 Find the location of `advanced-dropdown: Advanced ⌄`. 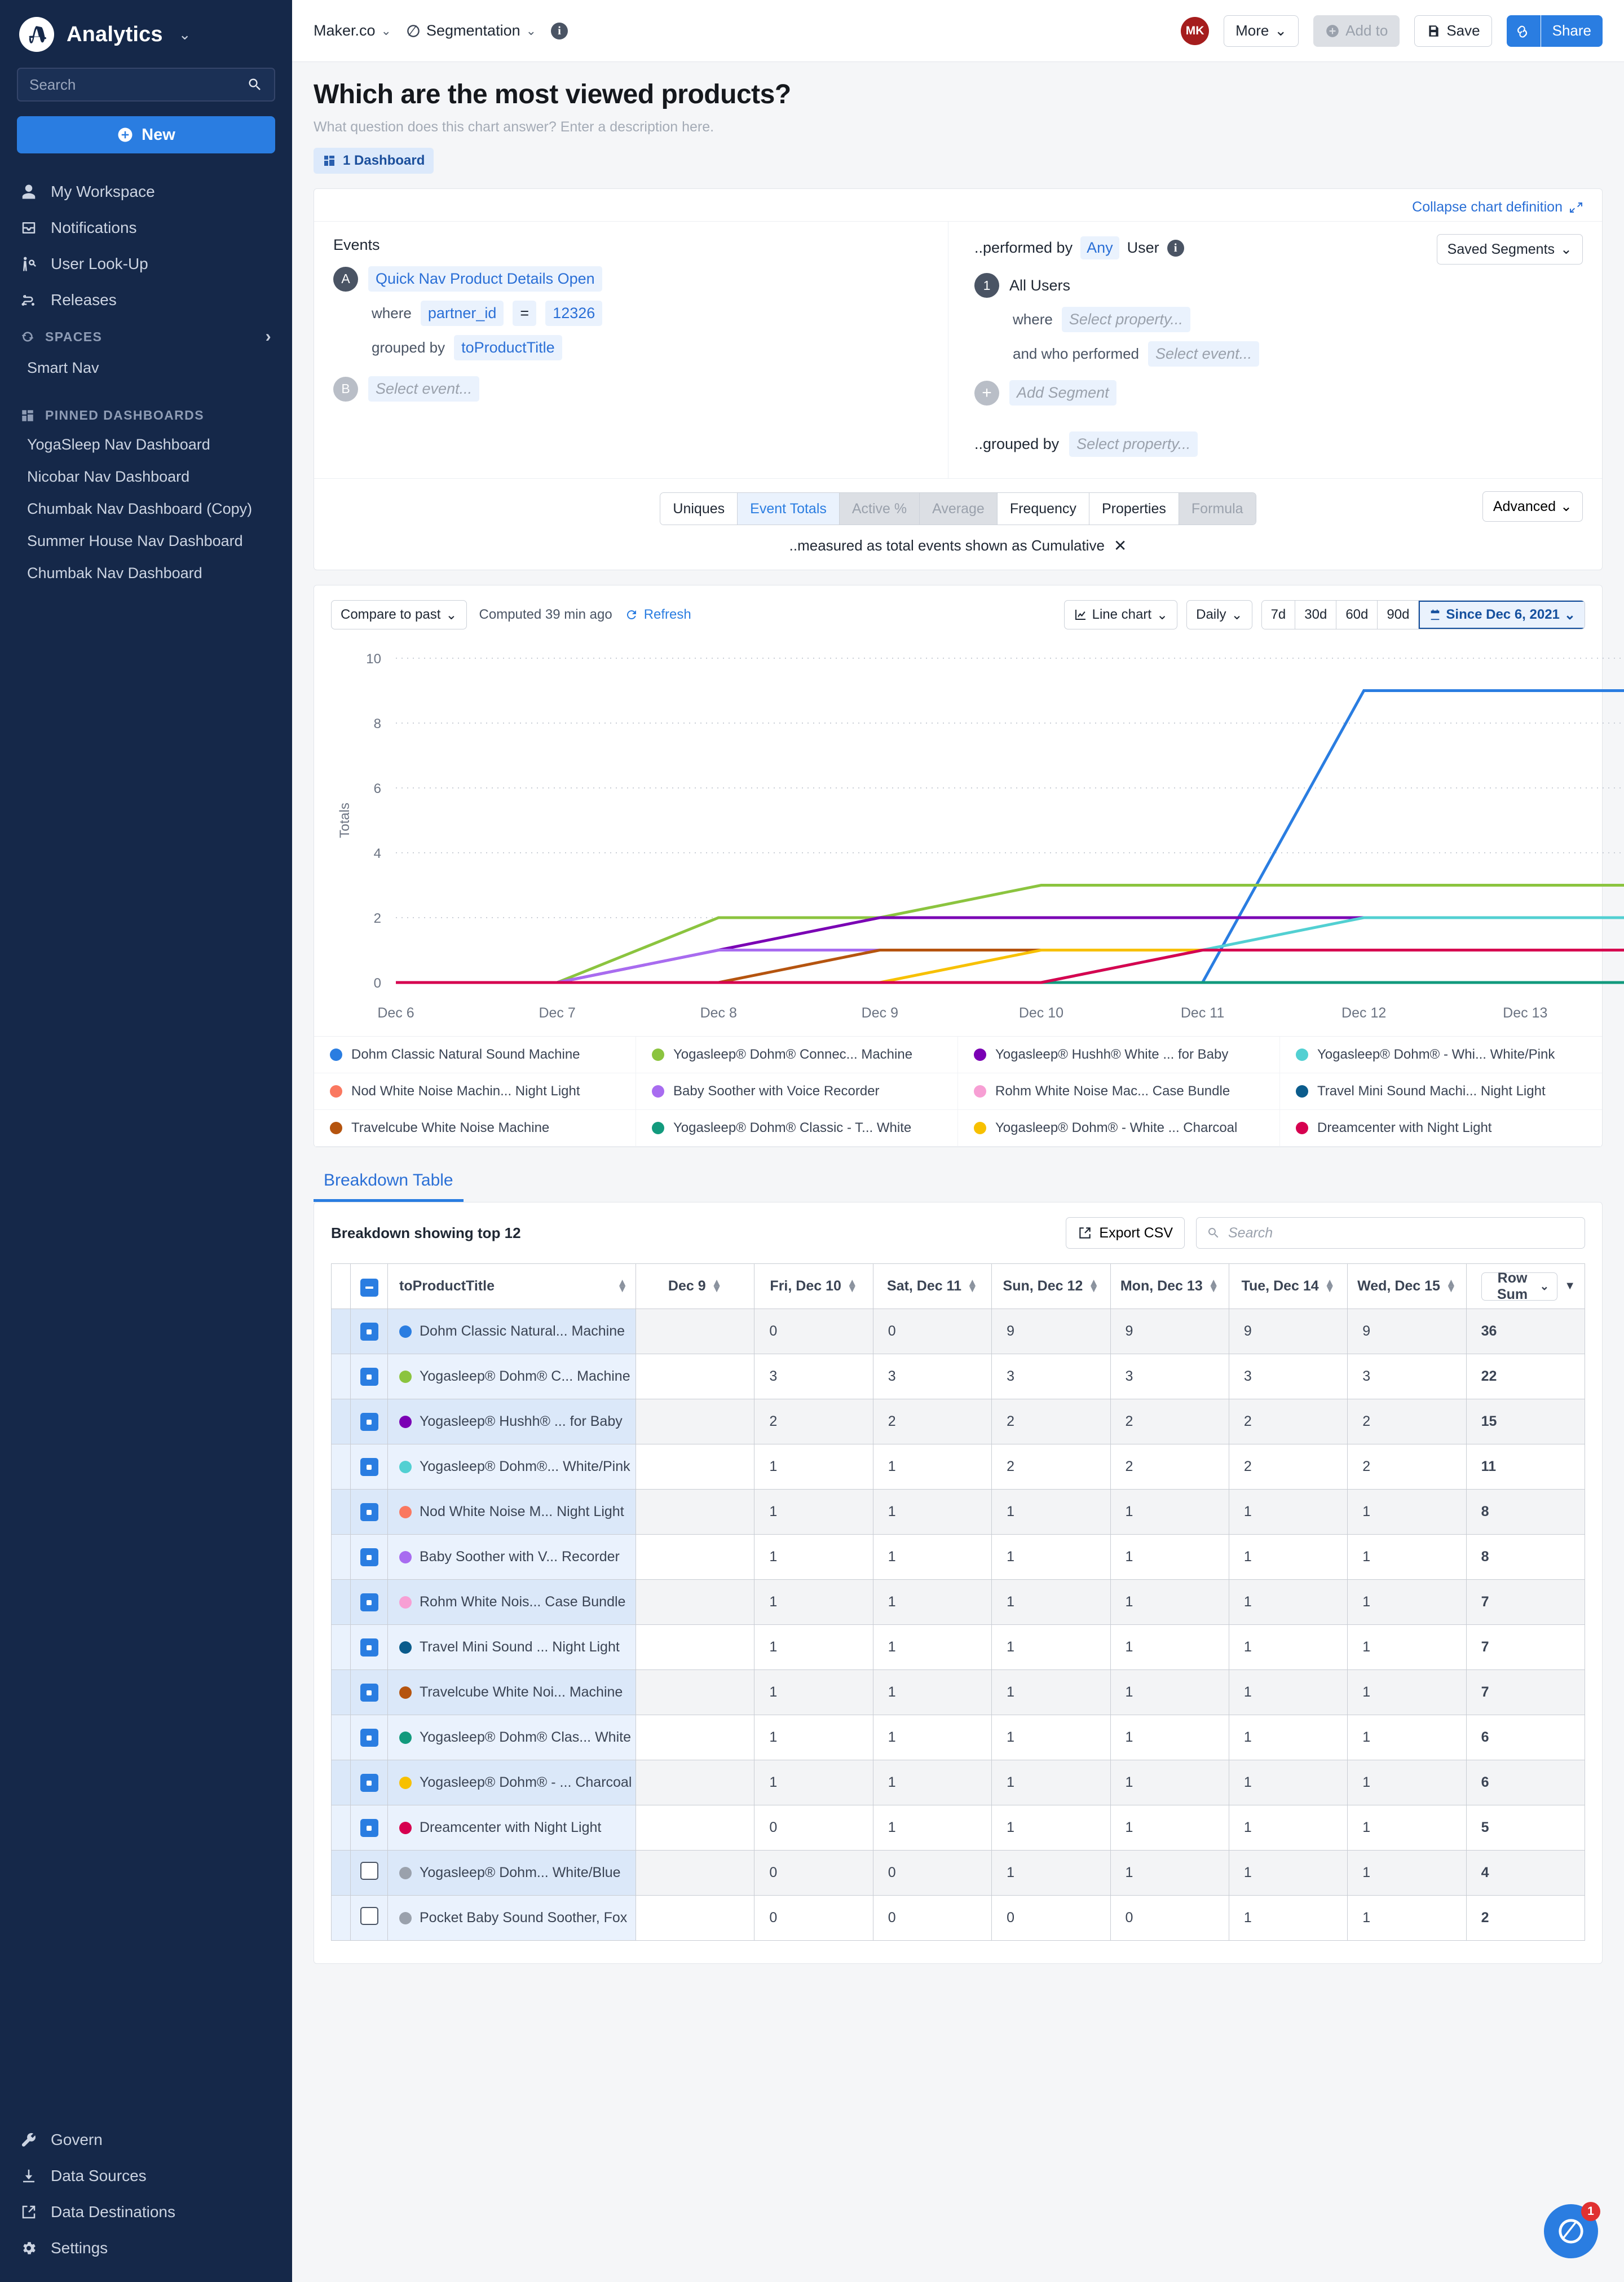

advanced-dropdown: Advanced ⌄ is located at coordinates (1533, 506).